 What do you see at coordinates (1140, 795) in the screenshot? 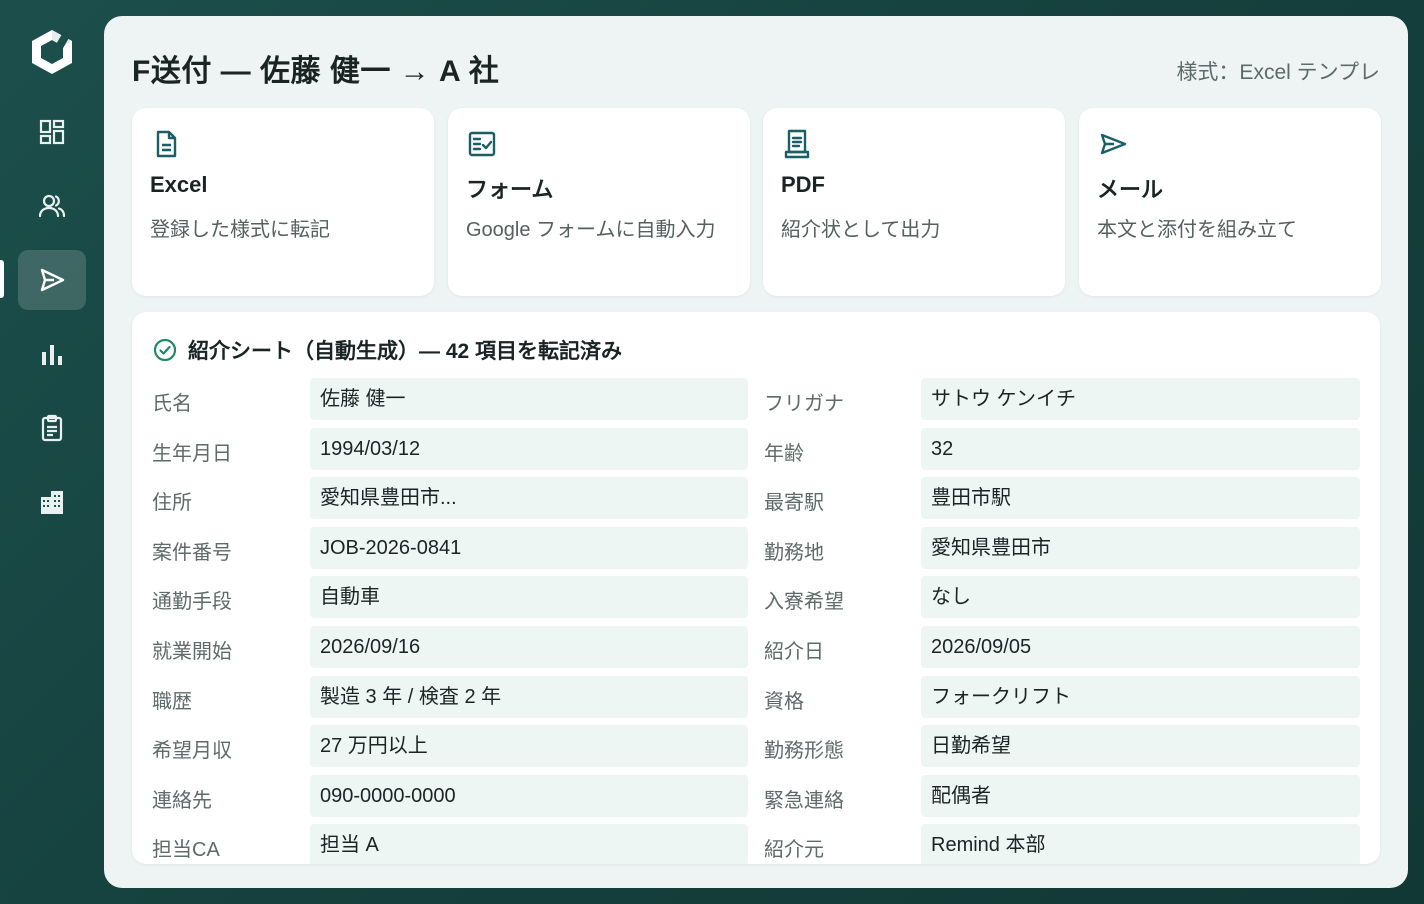
I see `field-value: 配偶者` at bounding box center [1140, 795].